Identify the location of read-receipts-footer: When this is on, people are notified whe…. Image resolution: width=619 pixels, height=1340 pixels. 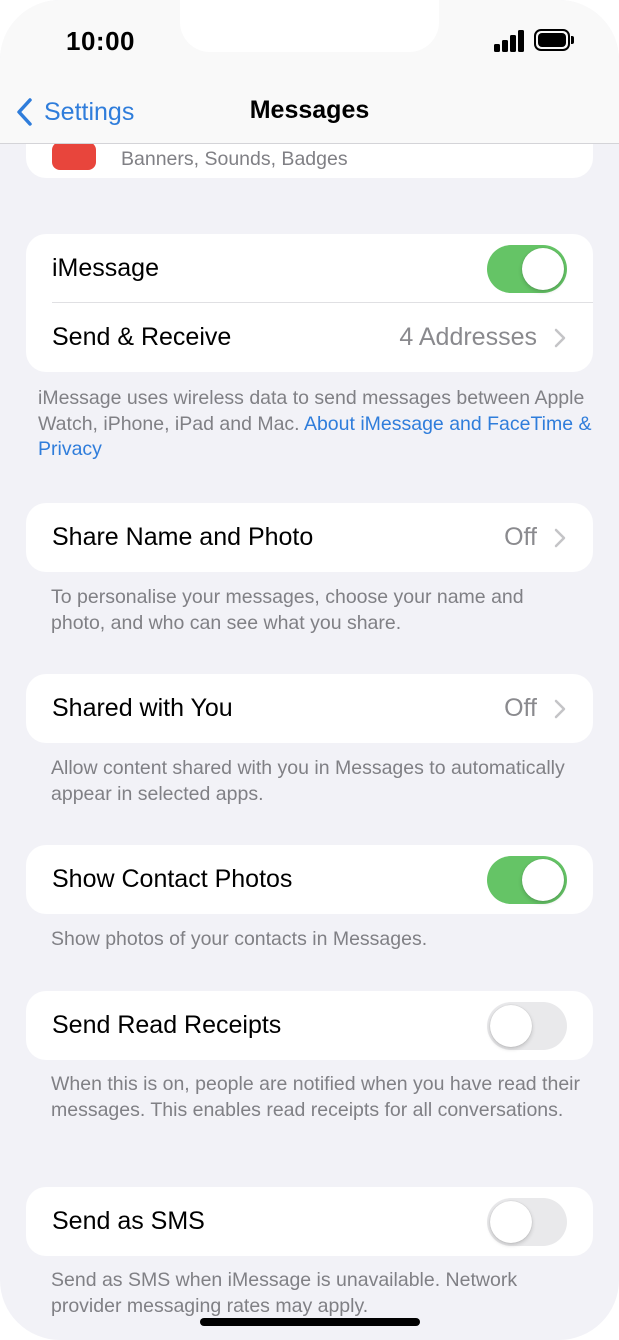
(315, 1097).